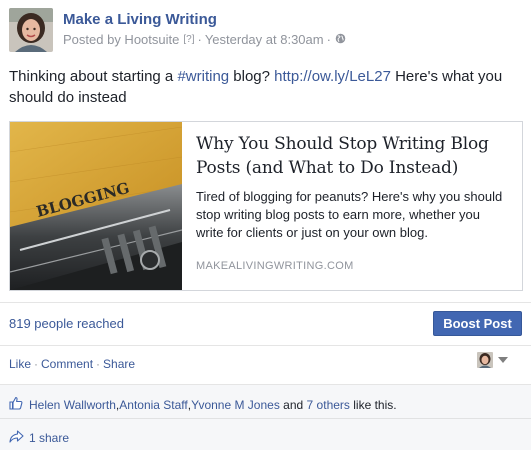 This screenshot has height=450, width=531. What do you see at coordinates (49, 438) in the screenshot?
I see `shares-count: 1 share` at bounding box center [49, 438].